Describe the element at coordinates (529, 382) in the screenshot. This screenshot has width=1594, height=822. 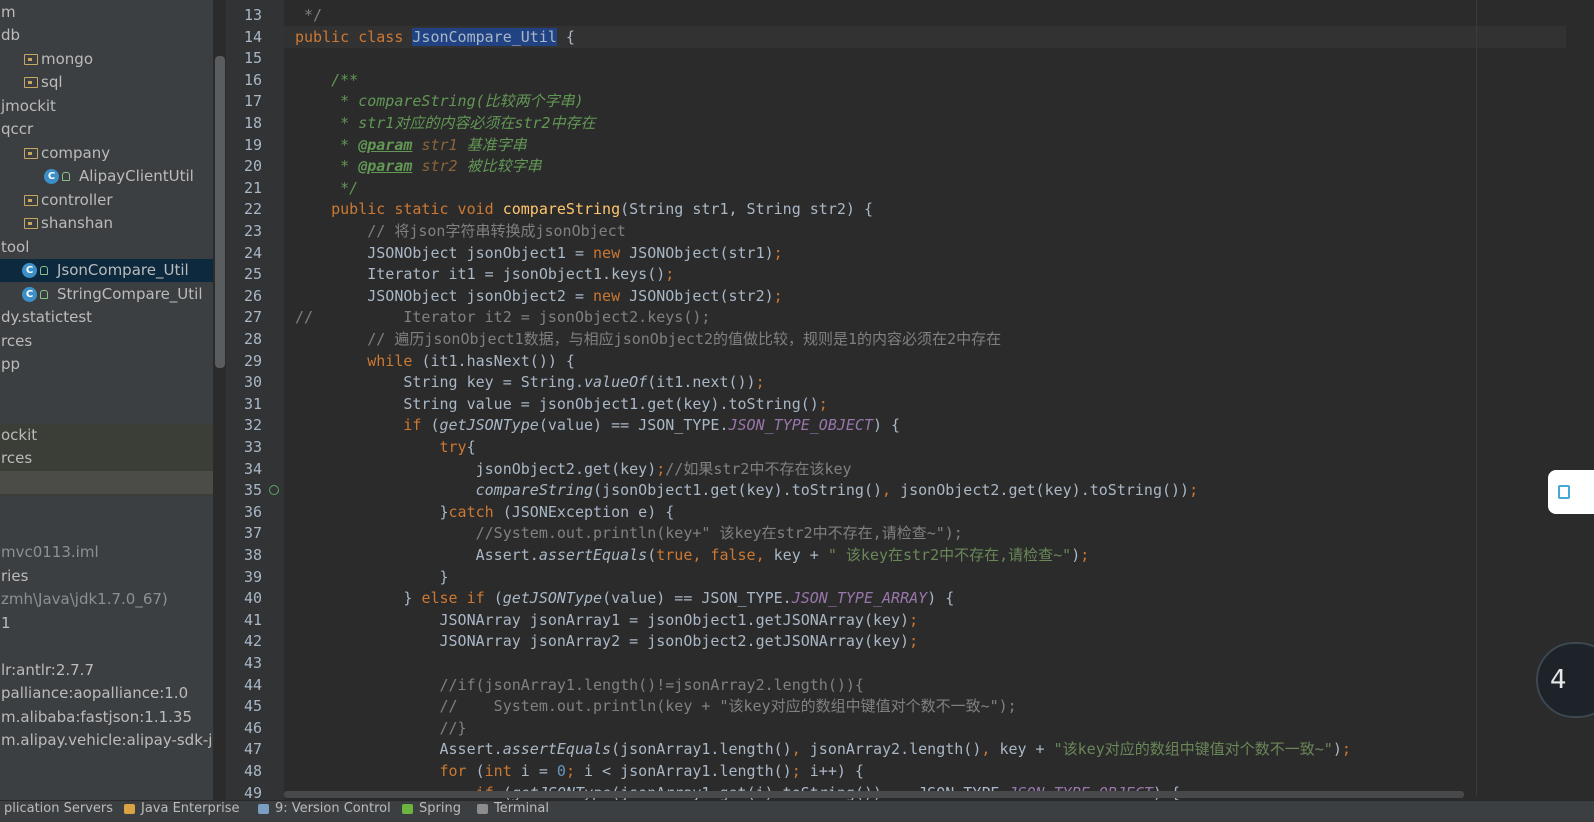
I see `code-line: String key = String.valueOf(it1.next());` at that location.